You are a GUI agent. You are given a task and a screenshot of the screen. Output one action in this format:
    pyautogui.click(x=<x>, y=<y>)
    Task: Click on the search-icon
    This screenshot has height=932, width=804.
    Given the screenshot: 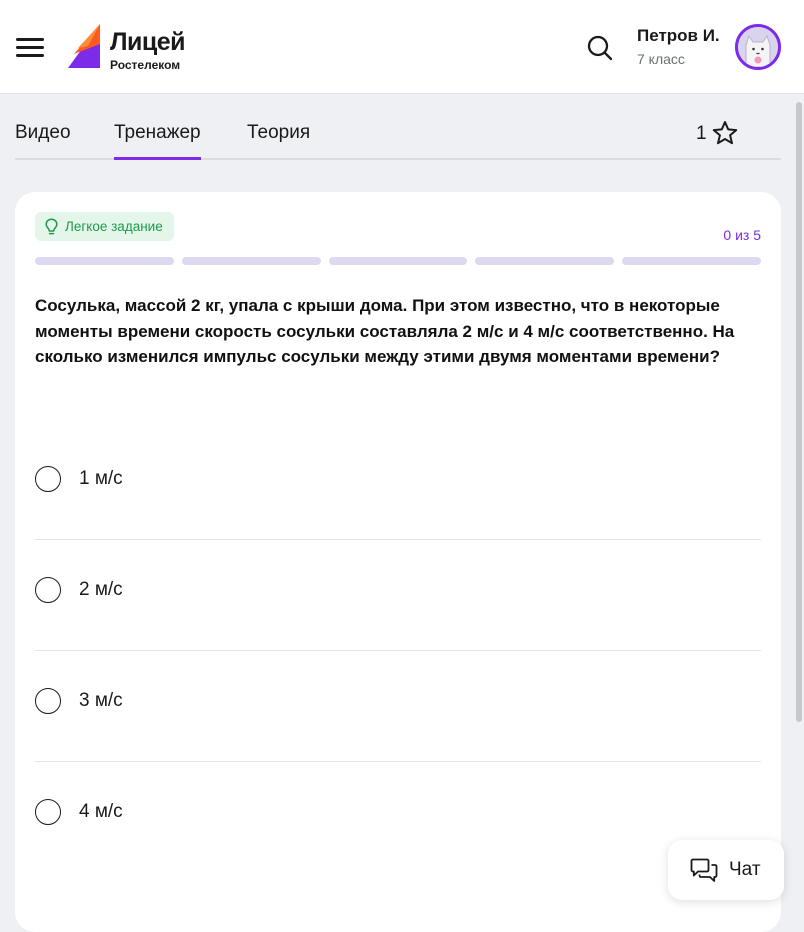 What is the action you would take?
    pyautogui.click(x=600, y=48)
    